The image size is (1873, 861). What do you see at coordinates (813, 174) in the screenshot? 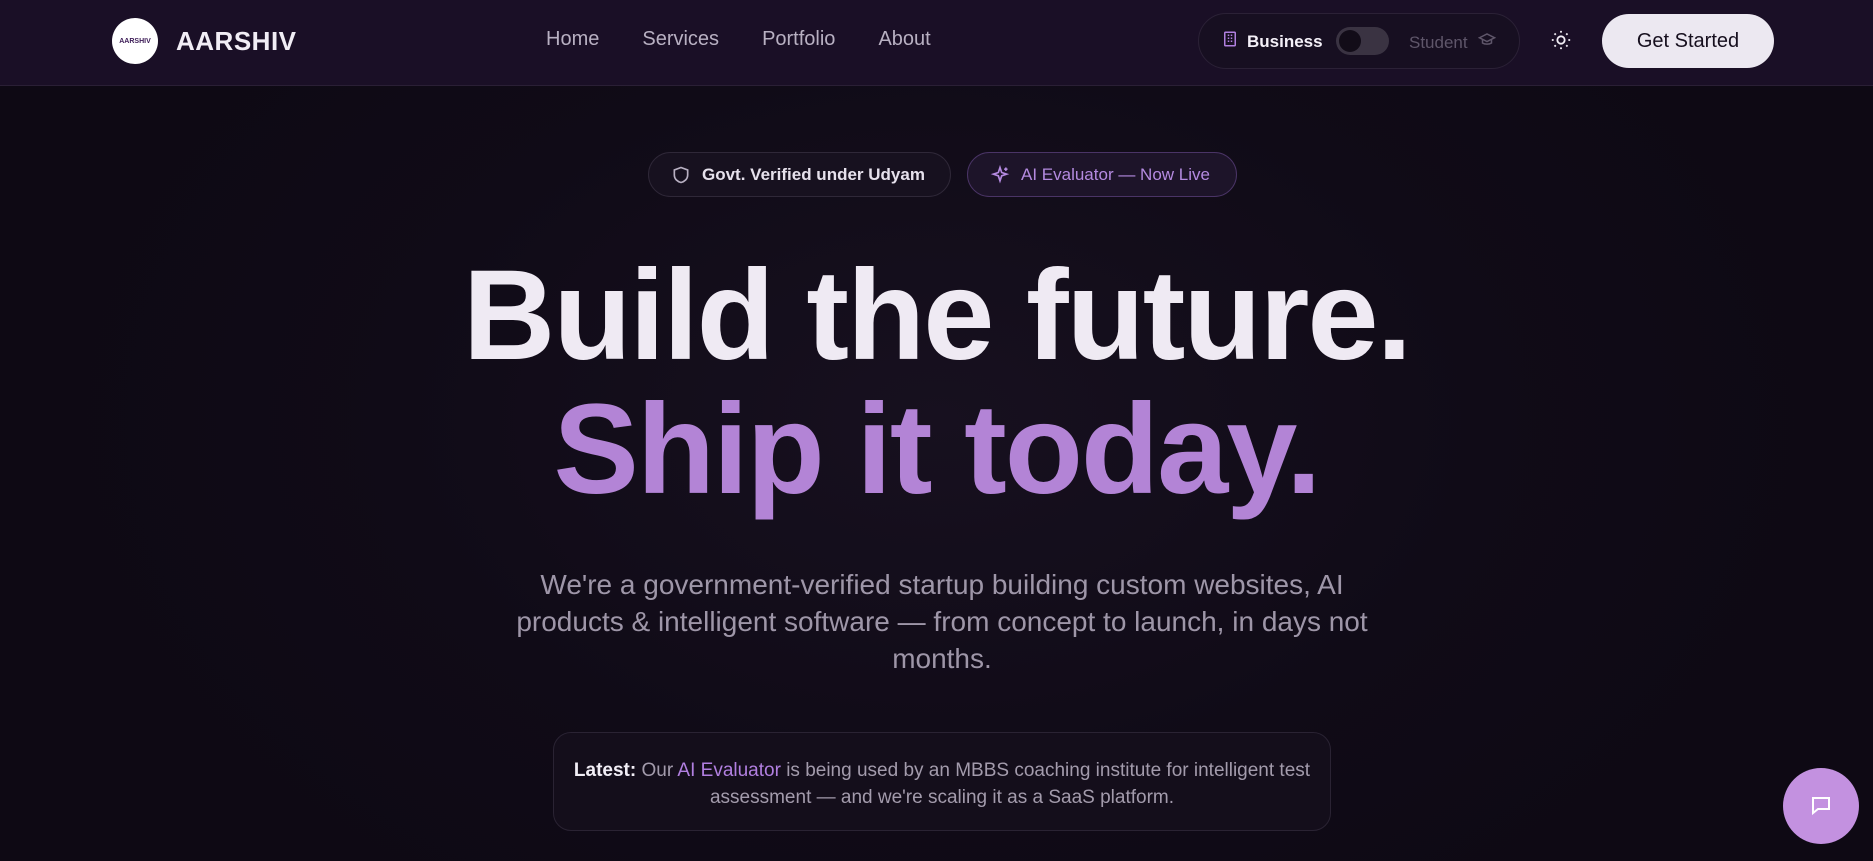
I see `udyam-badge-label: Govt. Verified under Udyam` at bounding box center [813, 174].